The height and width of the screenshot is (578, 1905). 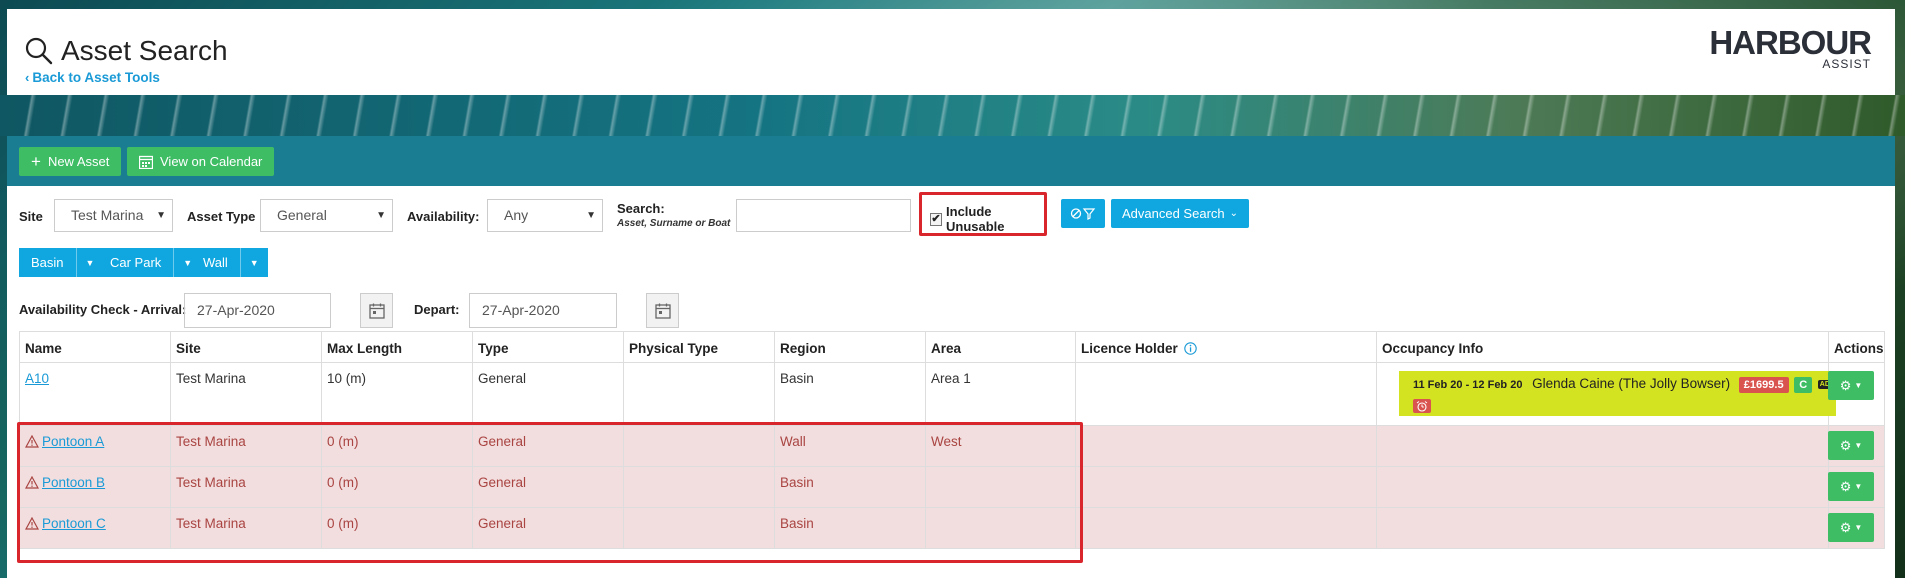 I want to click on view-on-calendar-button: View on Calendar, so click(x=201, y=161).